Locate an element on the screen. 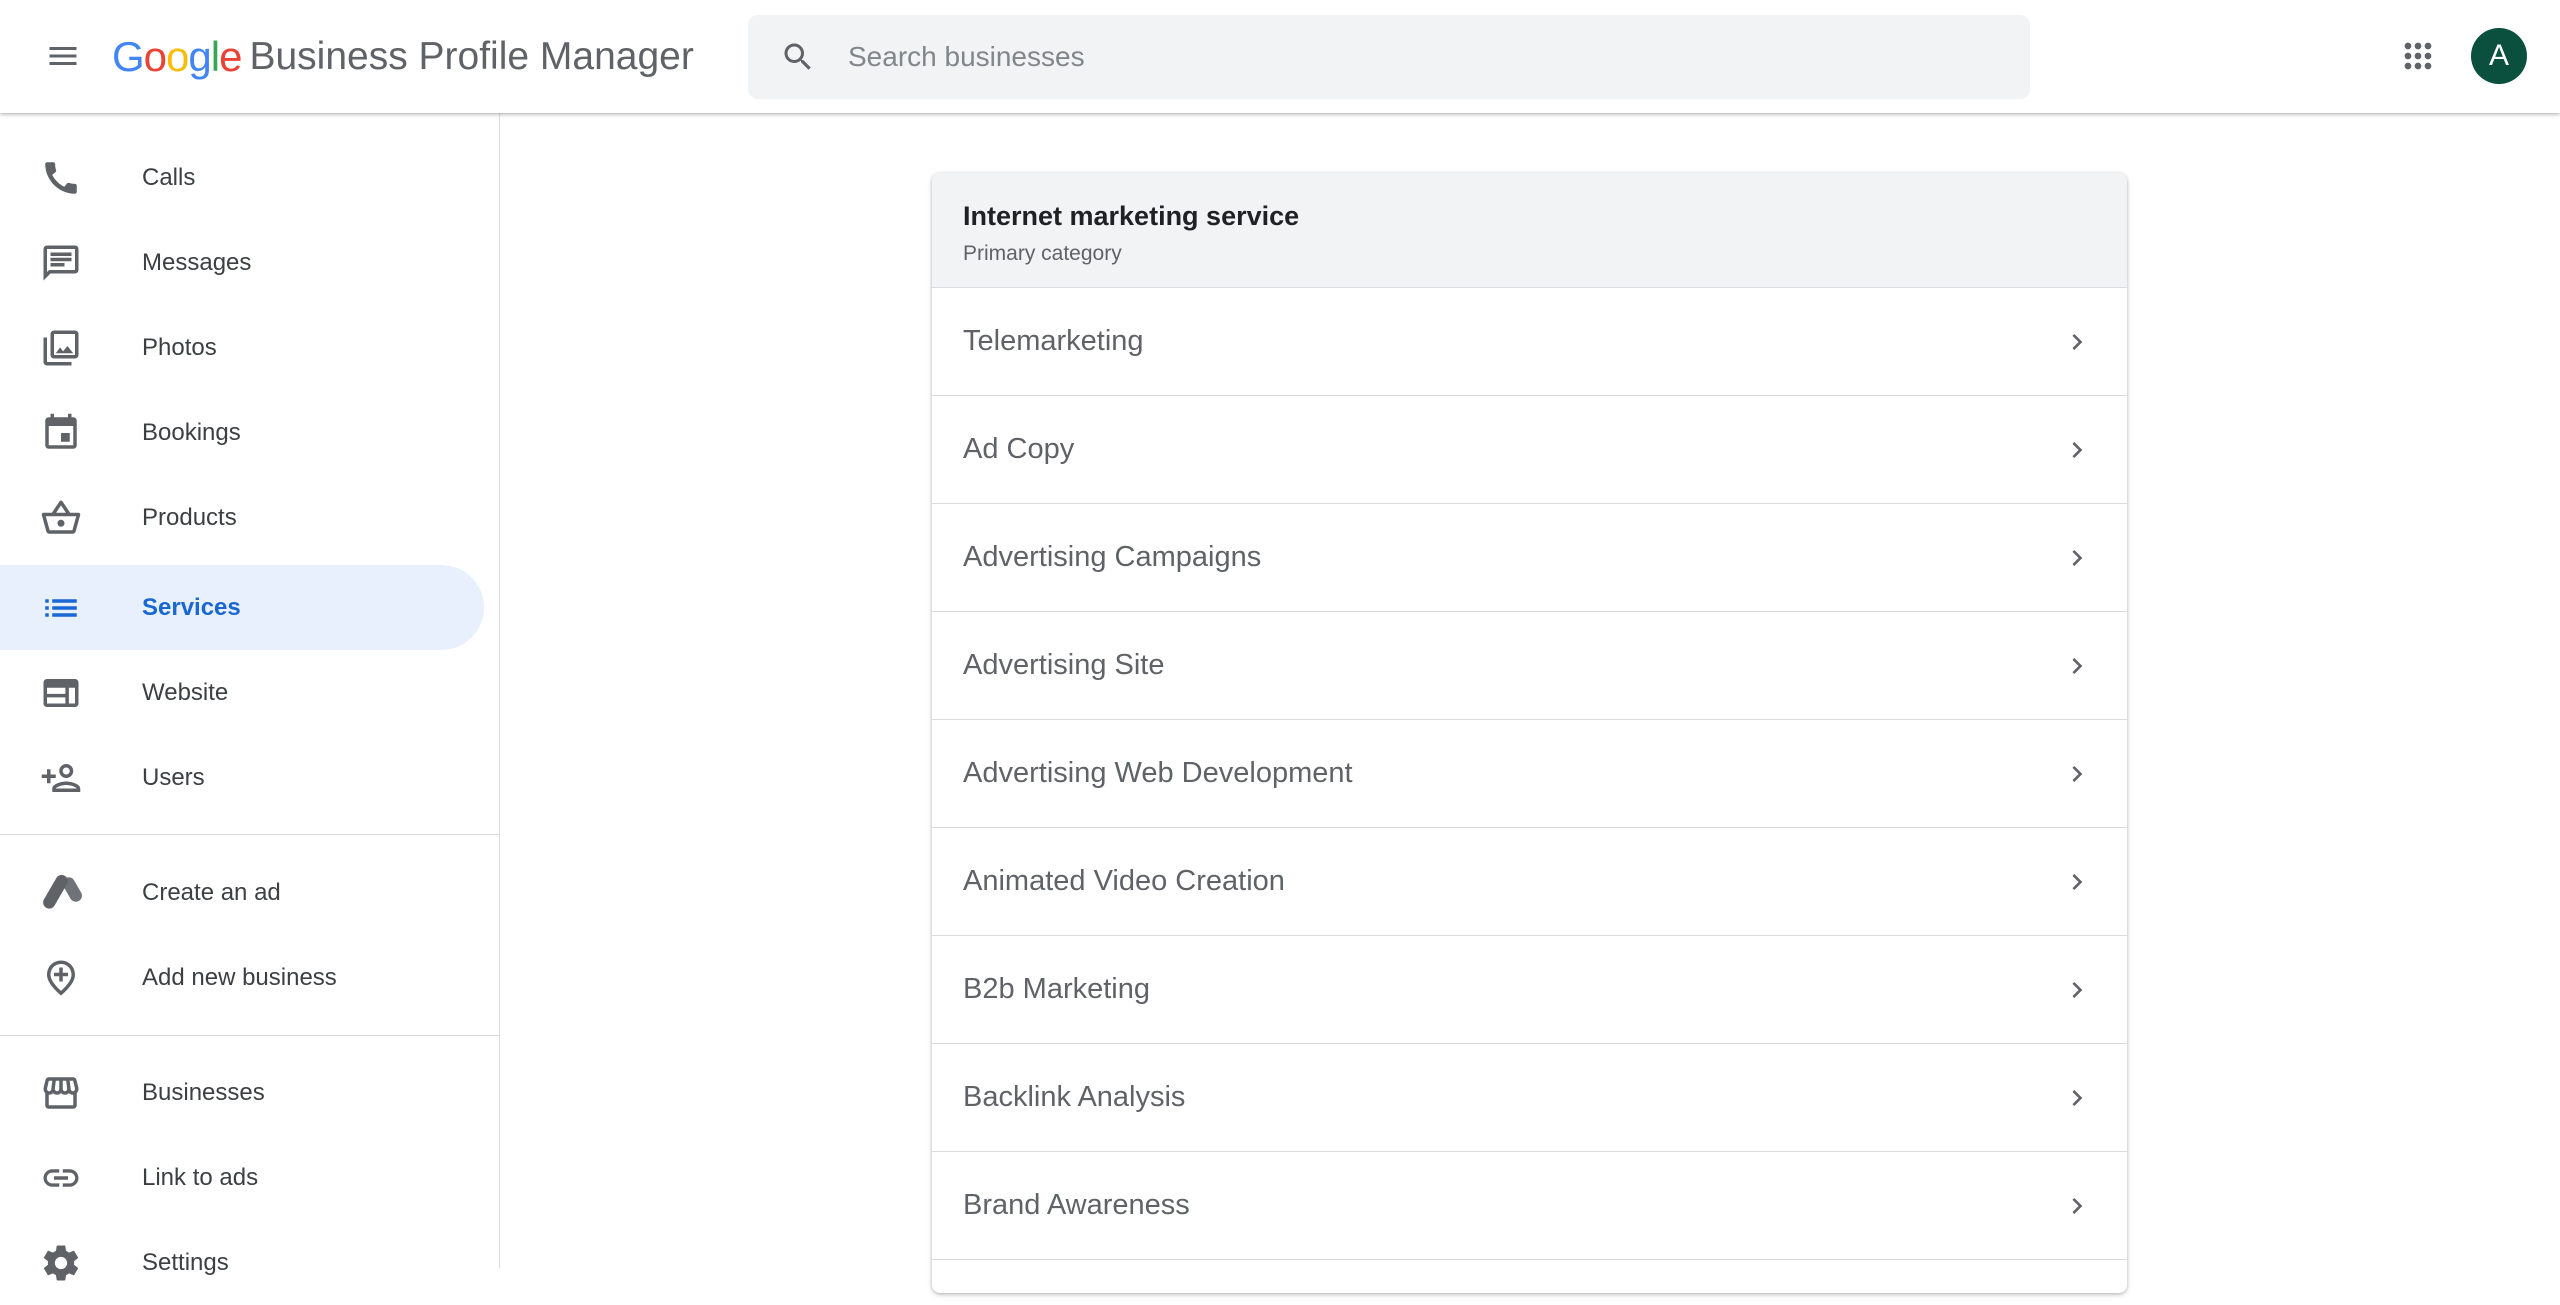 The height and width of the screenshot is (1305, 2560). gear-icon is located at coordinates (61, 1263).